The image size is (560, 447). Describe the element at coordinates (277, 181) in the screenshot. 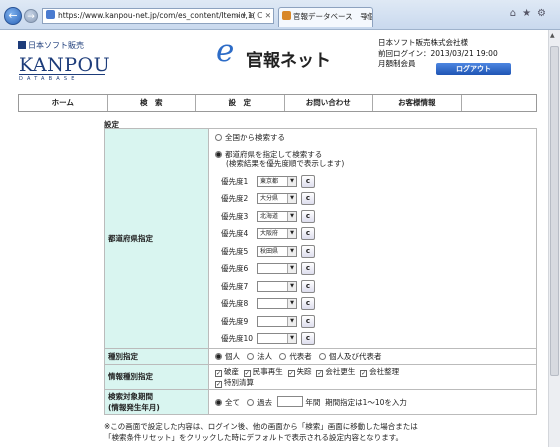

I see `prefecture-select: 東京都 ▼` at that location.